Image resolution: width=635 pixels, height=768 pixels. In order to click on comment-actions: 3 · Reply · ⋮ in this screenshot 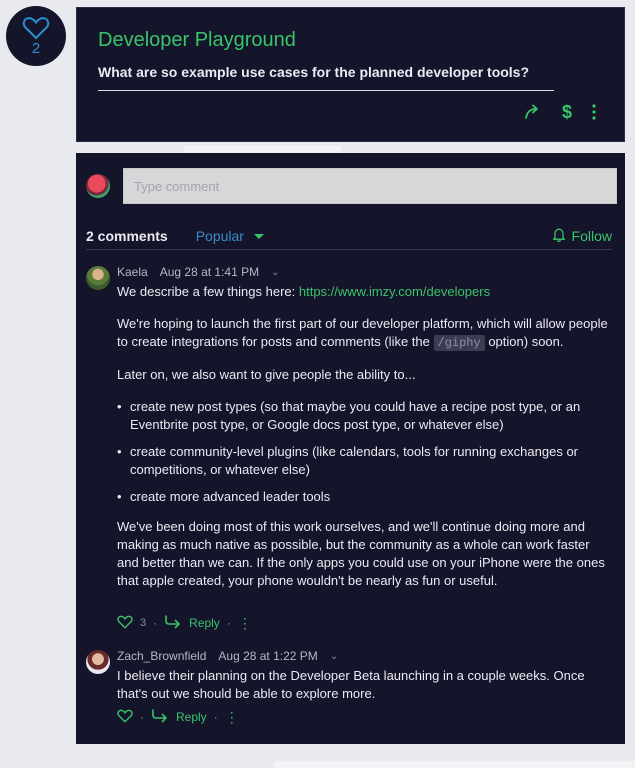, I will do `click(184, 623)`.